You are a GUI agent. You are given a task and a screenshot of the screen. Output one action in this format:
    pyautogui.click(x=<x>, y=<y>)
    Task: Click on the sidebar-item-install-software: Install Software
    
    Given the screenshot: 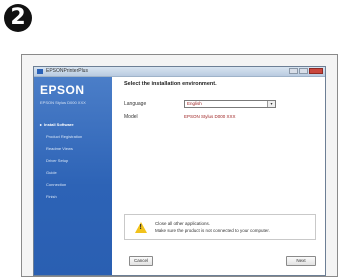 What is the action you would take?
    pyautogui.click(x=73, y=125)
    